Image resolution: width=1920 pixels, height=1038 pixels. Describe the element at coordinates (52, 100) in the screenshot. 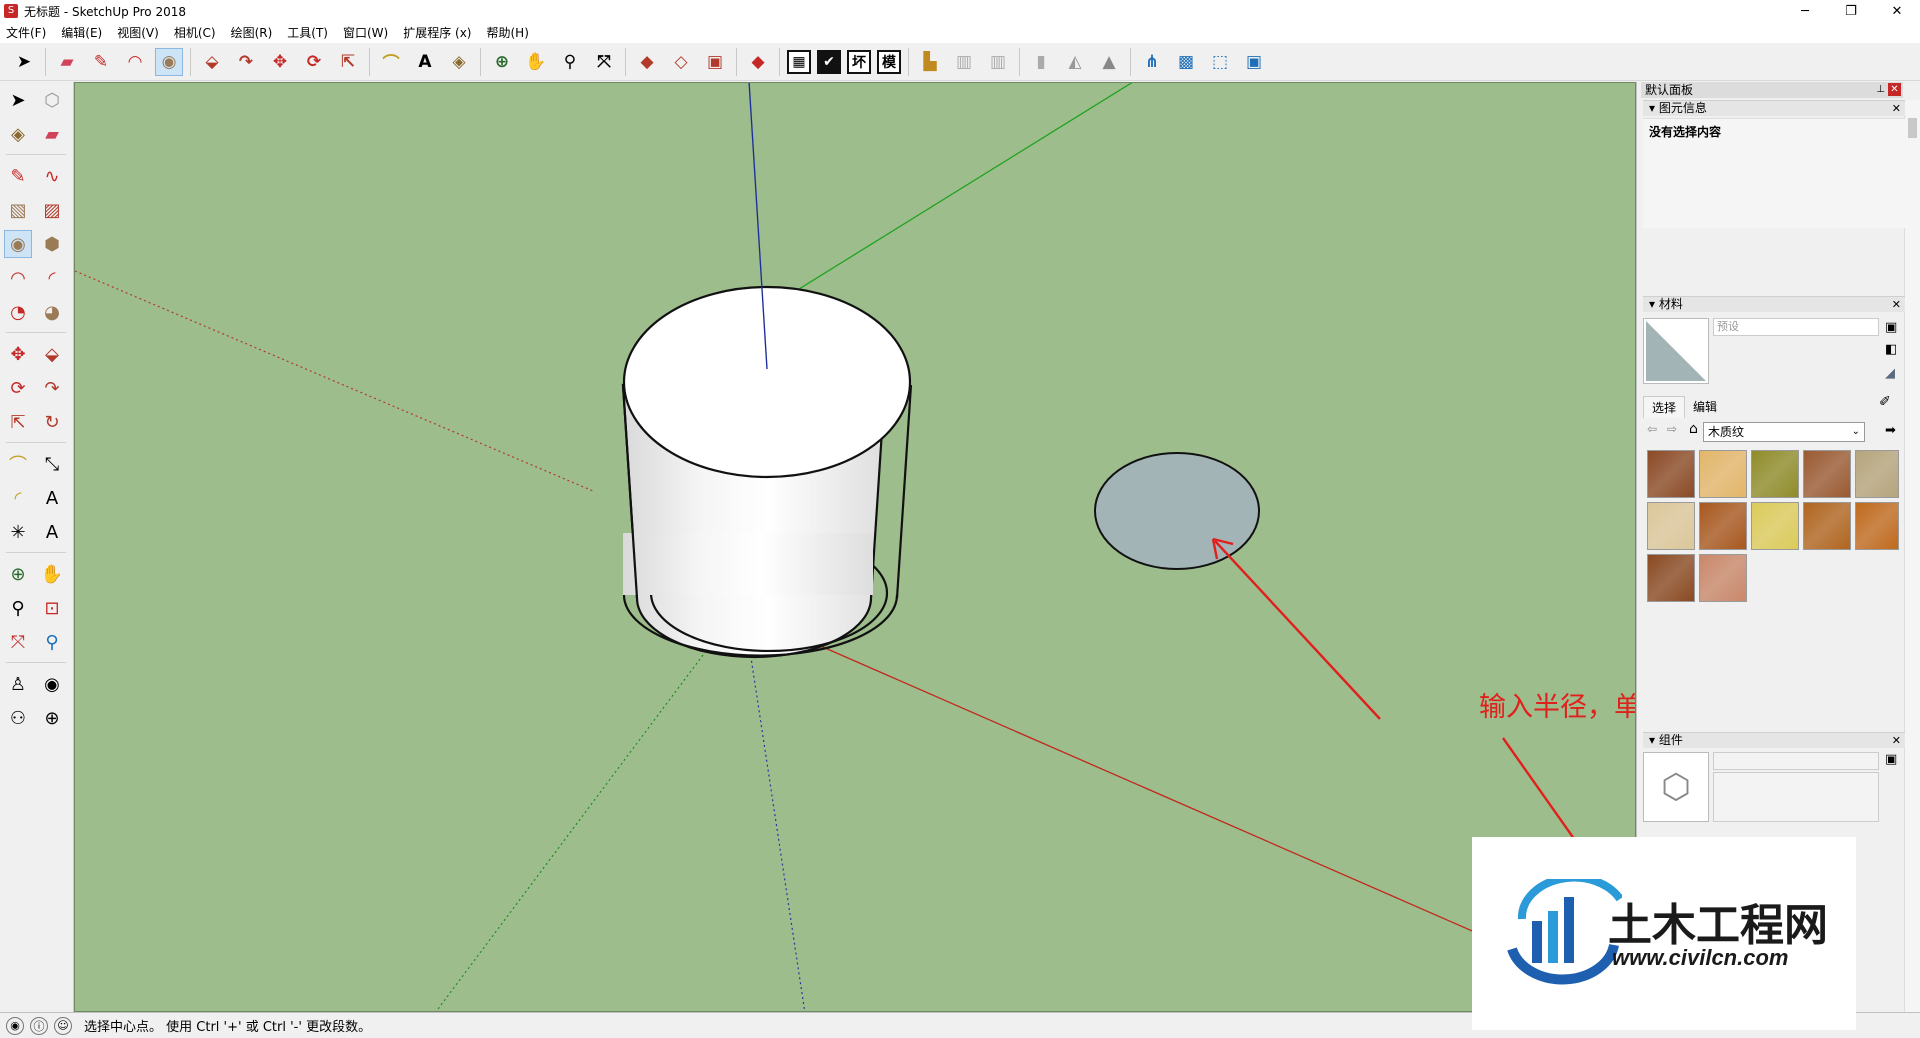

I see `make-component-icon: ⬡` at that location.